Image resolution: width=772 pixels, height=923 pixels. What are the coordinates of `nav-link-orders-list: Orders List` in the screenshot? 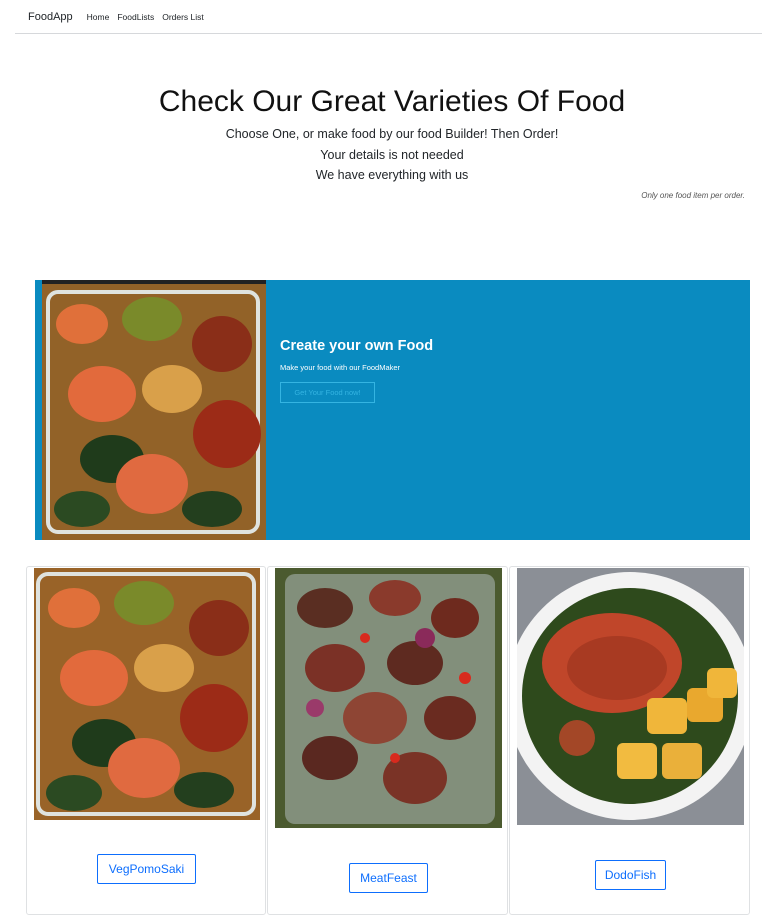 It's located at (183, 17).